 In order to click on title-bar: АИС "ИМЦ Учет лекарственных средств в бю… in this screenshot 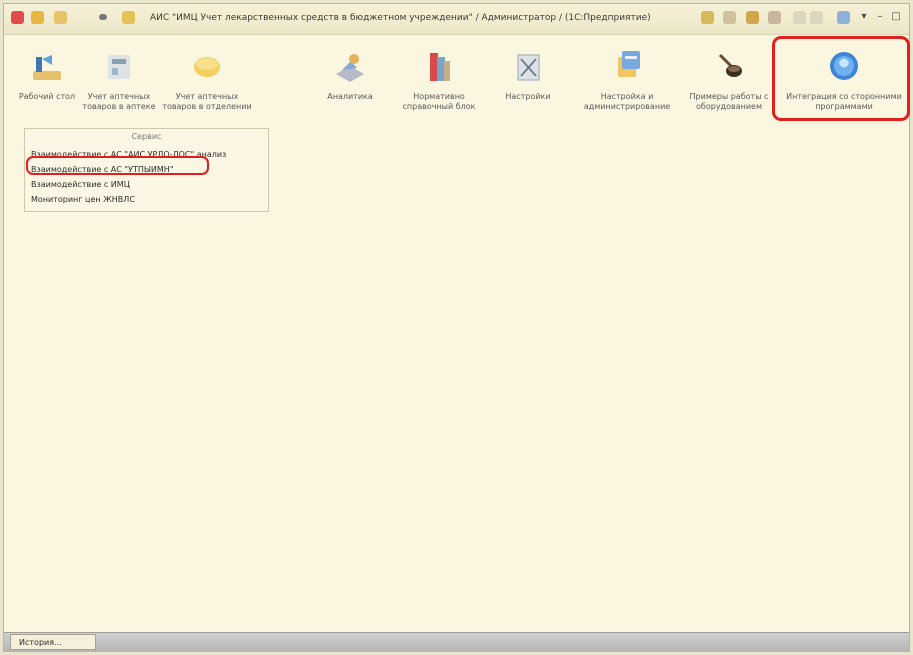, I will do `click(456, 19)`.